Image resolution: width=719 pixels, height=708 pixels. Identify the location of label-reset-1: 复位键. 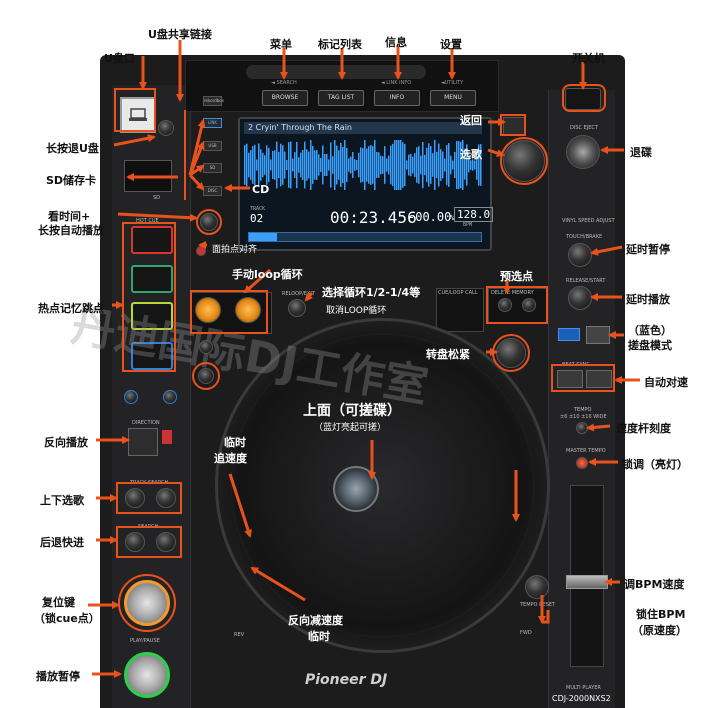
(58, 602).